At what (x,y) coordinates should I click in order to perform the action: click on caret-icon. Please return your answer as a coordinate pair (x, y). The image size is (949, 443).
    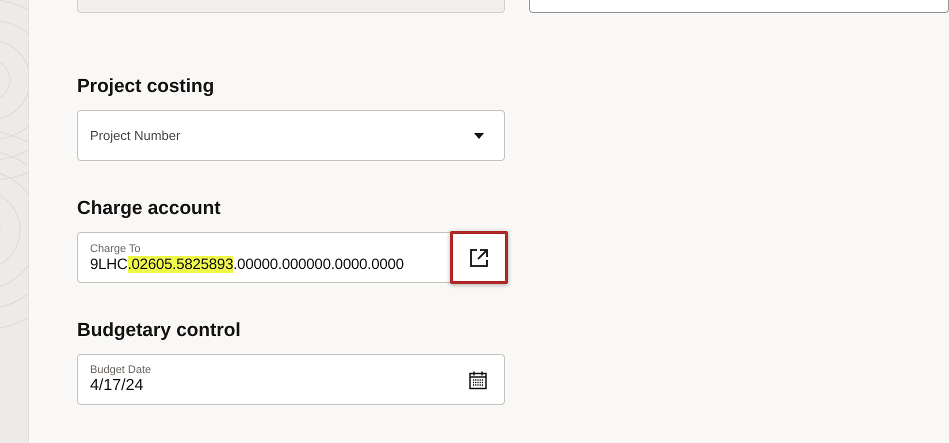
    Looking at the image, I should click on (479, 135).